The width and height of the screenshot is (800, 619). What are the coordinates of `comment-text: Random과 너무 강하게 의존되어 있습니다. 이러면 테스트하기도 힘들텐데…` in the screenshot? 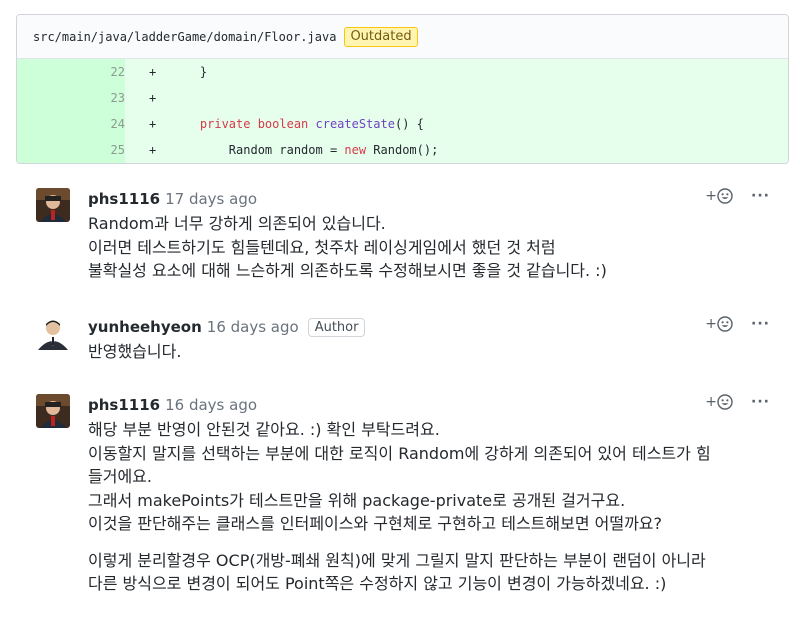 It's located at (432, 247).